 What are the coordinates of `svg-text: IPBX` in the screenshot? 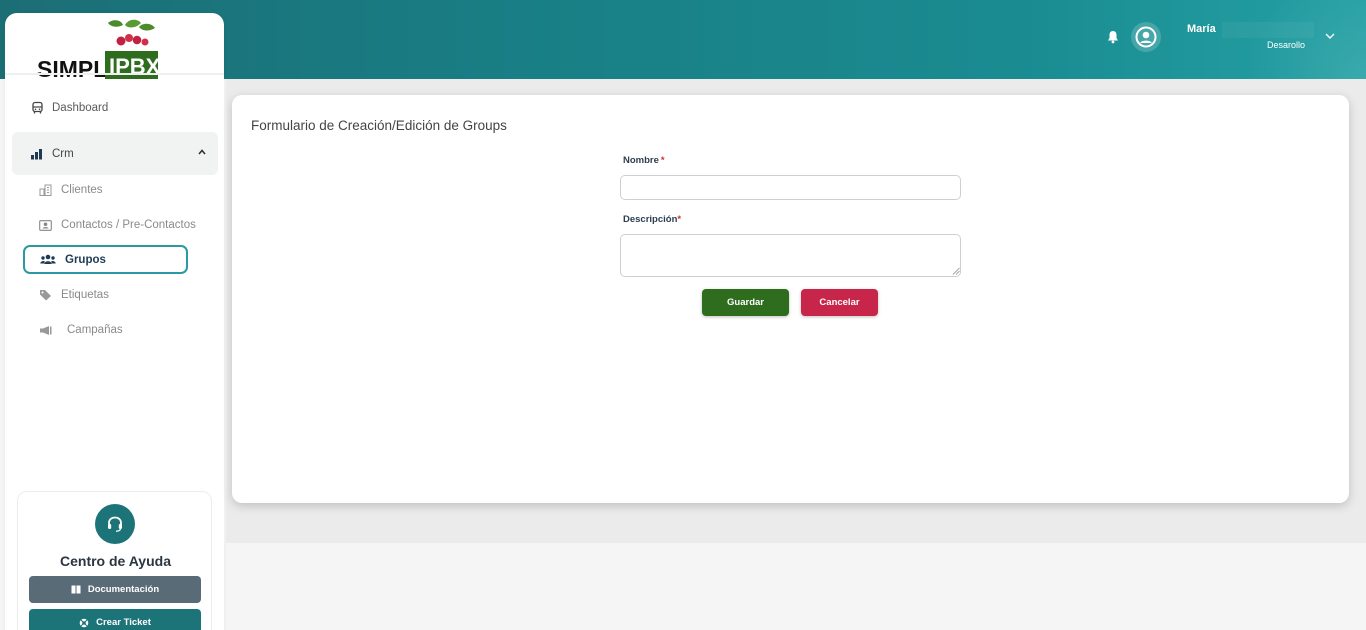 It's located at (135, 66).